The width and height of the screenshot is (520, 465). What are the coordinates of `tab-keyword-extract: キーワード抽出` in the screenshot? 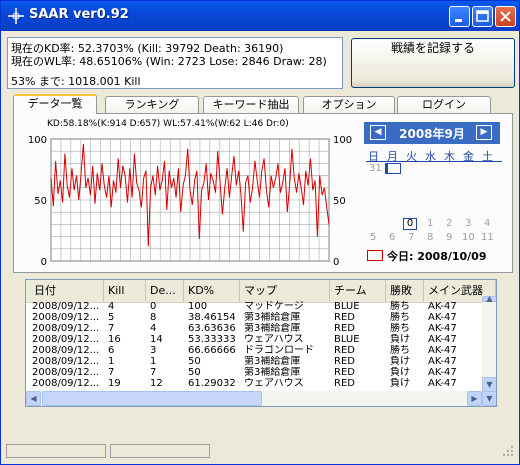 It's located at (251, 104).